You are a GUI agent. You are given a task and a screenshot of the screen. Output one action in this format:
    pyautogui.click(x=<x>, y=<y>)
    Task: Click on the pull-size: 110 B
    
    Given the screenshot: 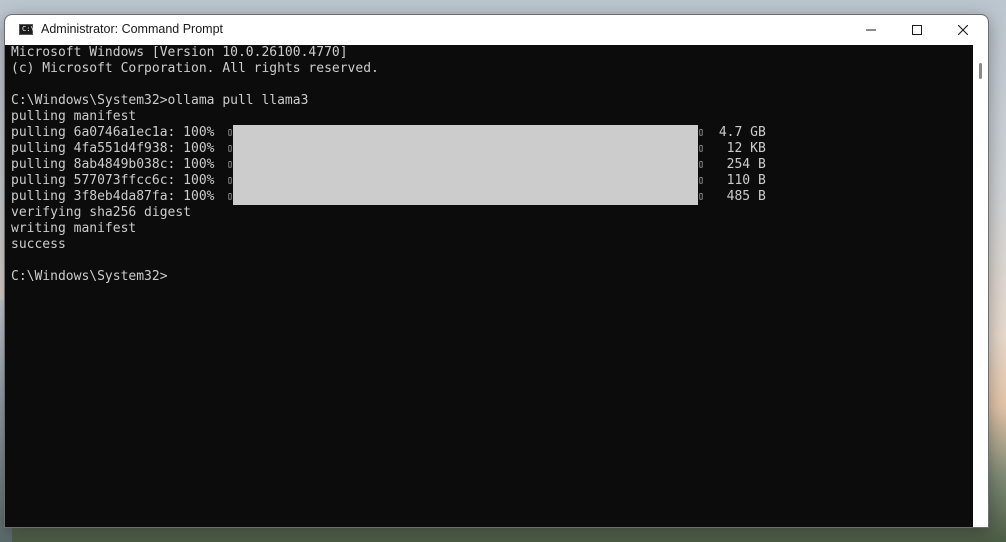 What is the action you would take?
    pyautogui.click(x=738, y=180)
    